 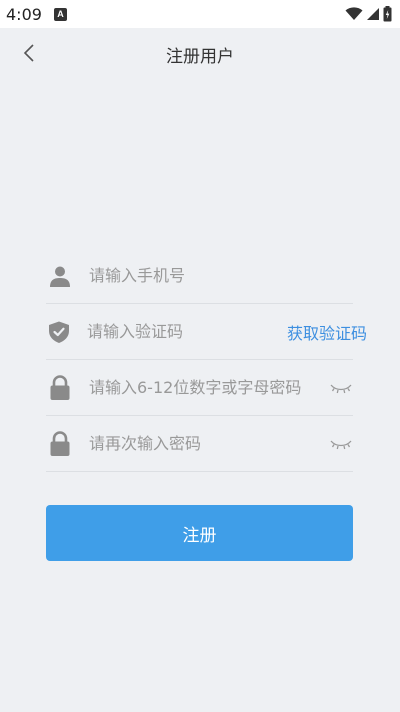 I want to click on confirm-password-visibility-toggle, so click(x=341, y=444).